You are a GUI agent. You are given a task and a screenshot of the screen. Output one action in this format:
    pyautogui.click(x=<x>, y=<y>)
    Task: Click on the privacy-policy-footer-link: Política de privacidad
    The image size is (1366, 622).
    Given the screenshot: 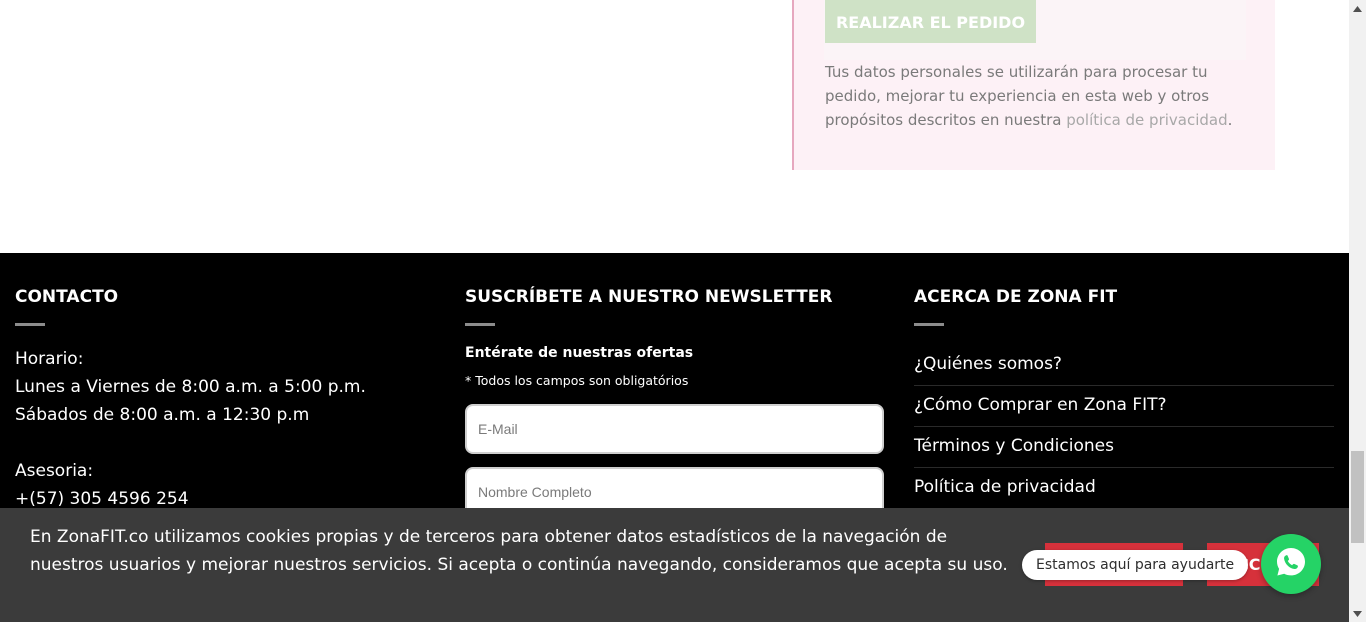 What is the action you would take?
    pyautogui.click(x=1005, y=487)
    